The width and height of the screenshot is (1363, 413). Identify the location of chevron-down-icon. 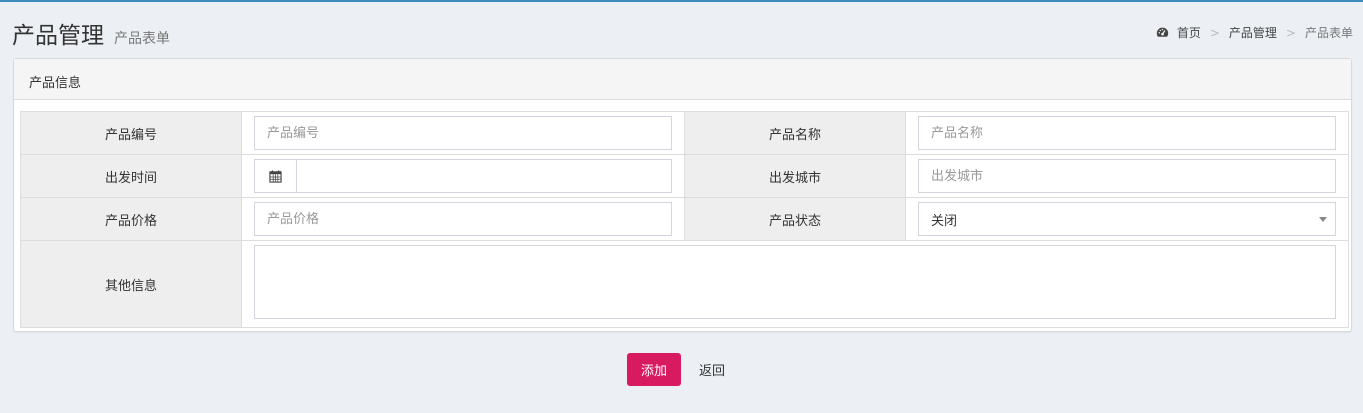
(1323, 219).